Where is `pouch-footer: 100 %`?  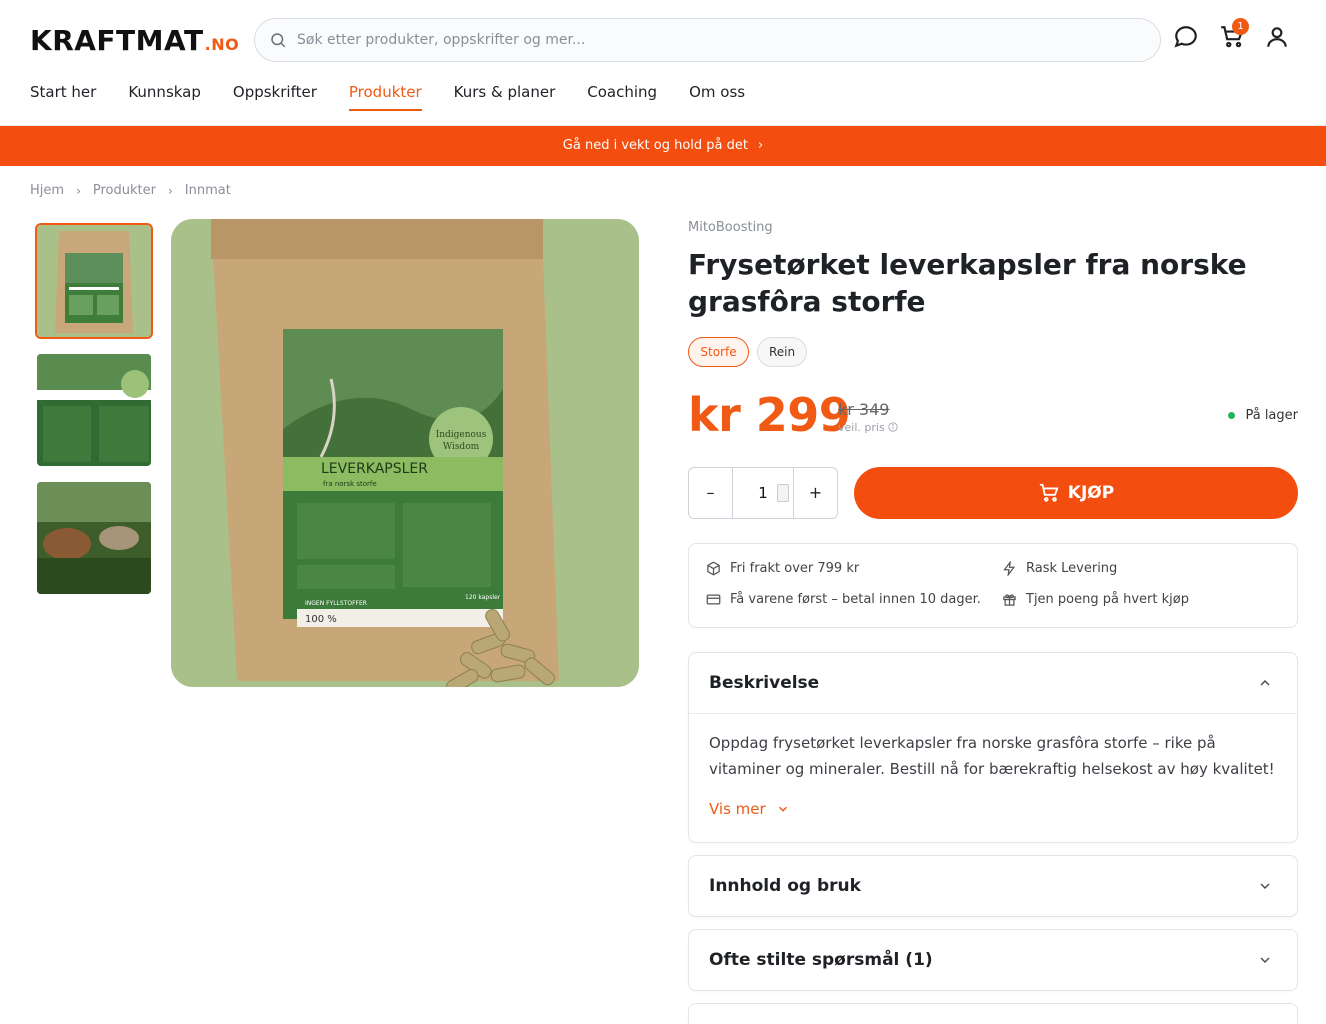
pouch-footer: 100 % is located at coordinates (321, 619).